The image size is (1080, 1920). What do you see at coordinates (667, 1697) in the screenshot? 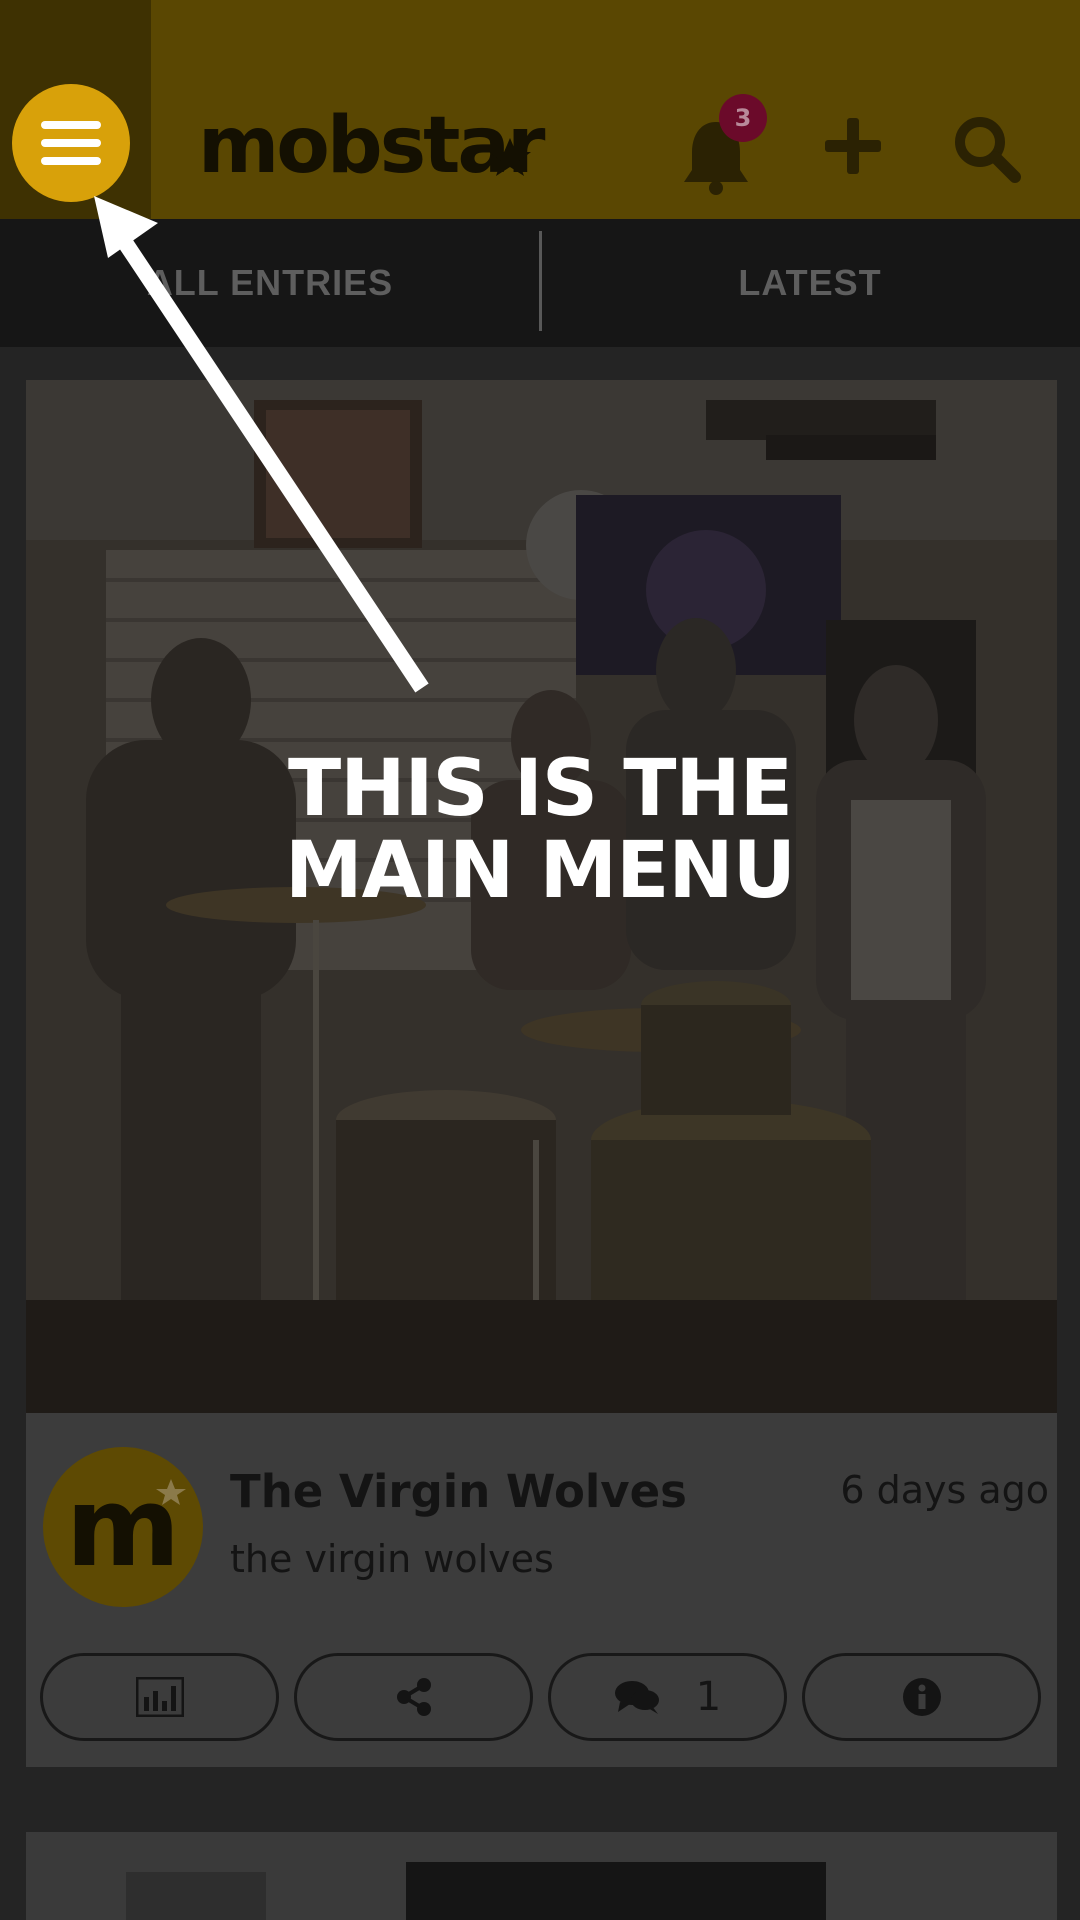
I see `comment-button: 1` at bounding box center [667, 1697].